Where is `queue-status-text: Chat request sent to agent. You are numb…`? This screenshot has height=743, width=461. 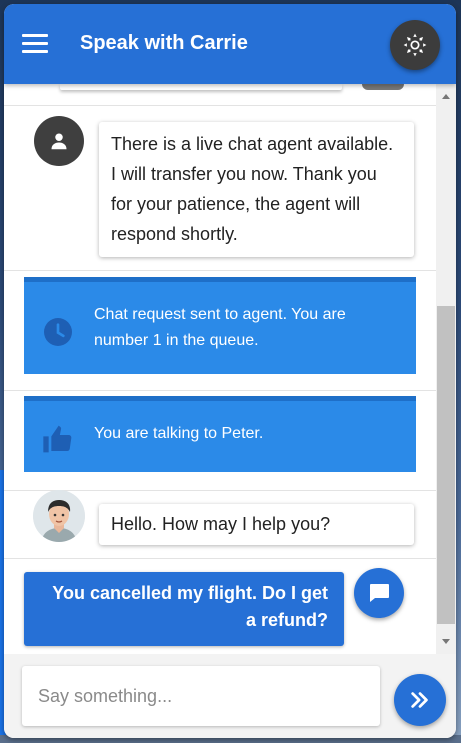 queue-status-text: Chat request sent to agent. You are numb… is located at coordinates (220, 327).